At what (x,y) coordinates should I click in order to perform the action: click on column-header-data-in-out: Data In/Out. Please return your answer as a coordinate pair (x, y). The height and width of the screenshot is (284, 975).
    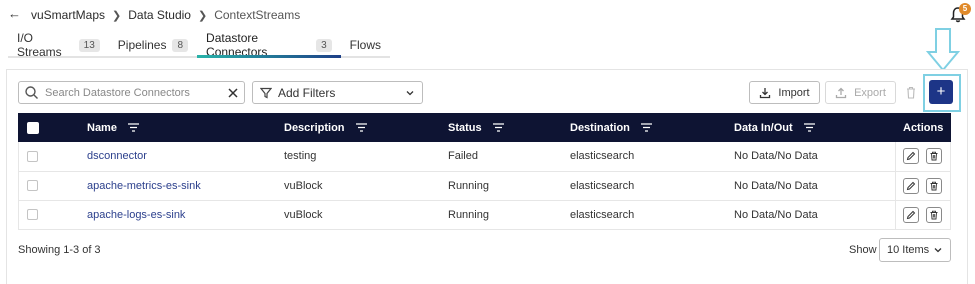
    Looking at the image, I should click on (816, 127).